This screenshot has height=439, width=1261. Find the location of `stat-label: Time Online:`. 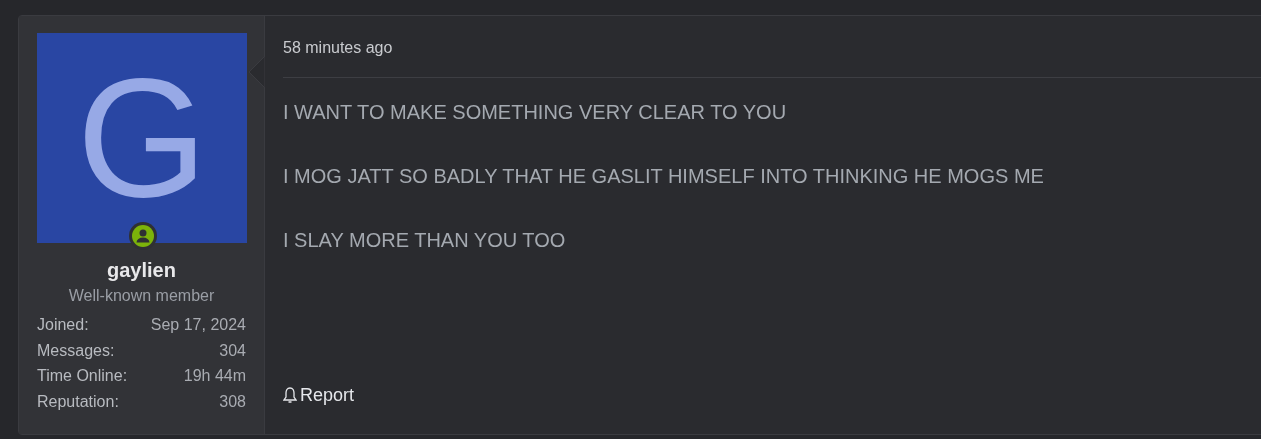

stat-label: Time Online: is located at coordinates (82, 376).